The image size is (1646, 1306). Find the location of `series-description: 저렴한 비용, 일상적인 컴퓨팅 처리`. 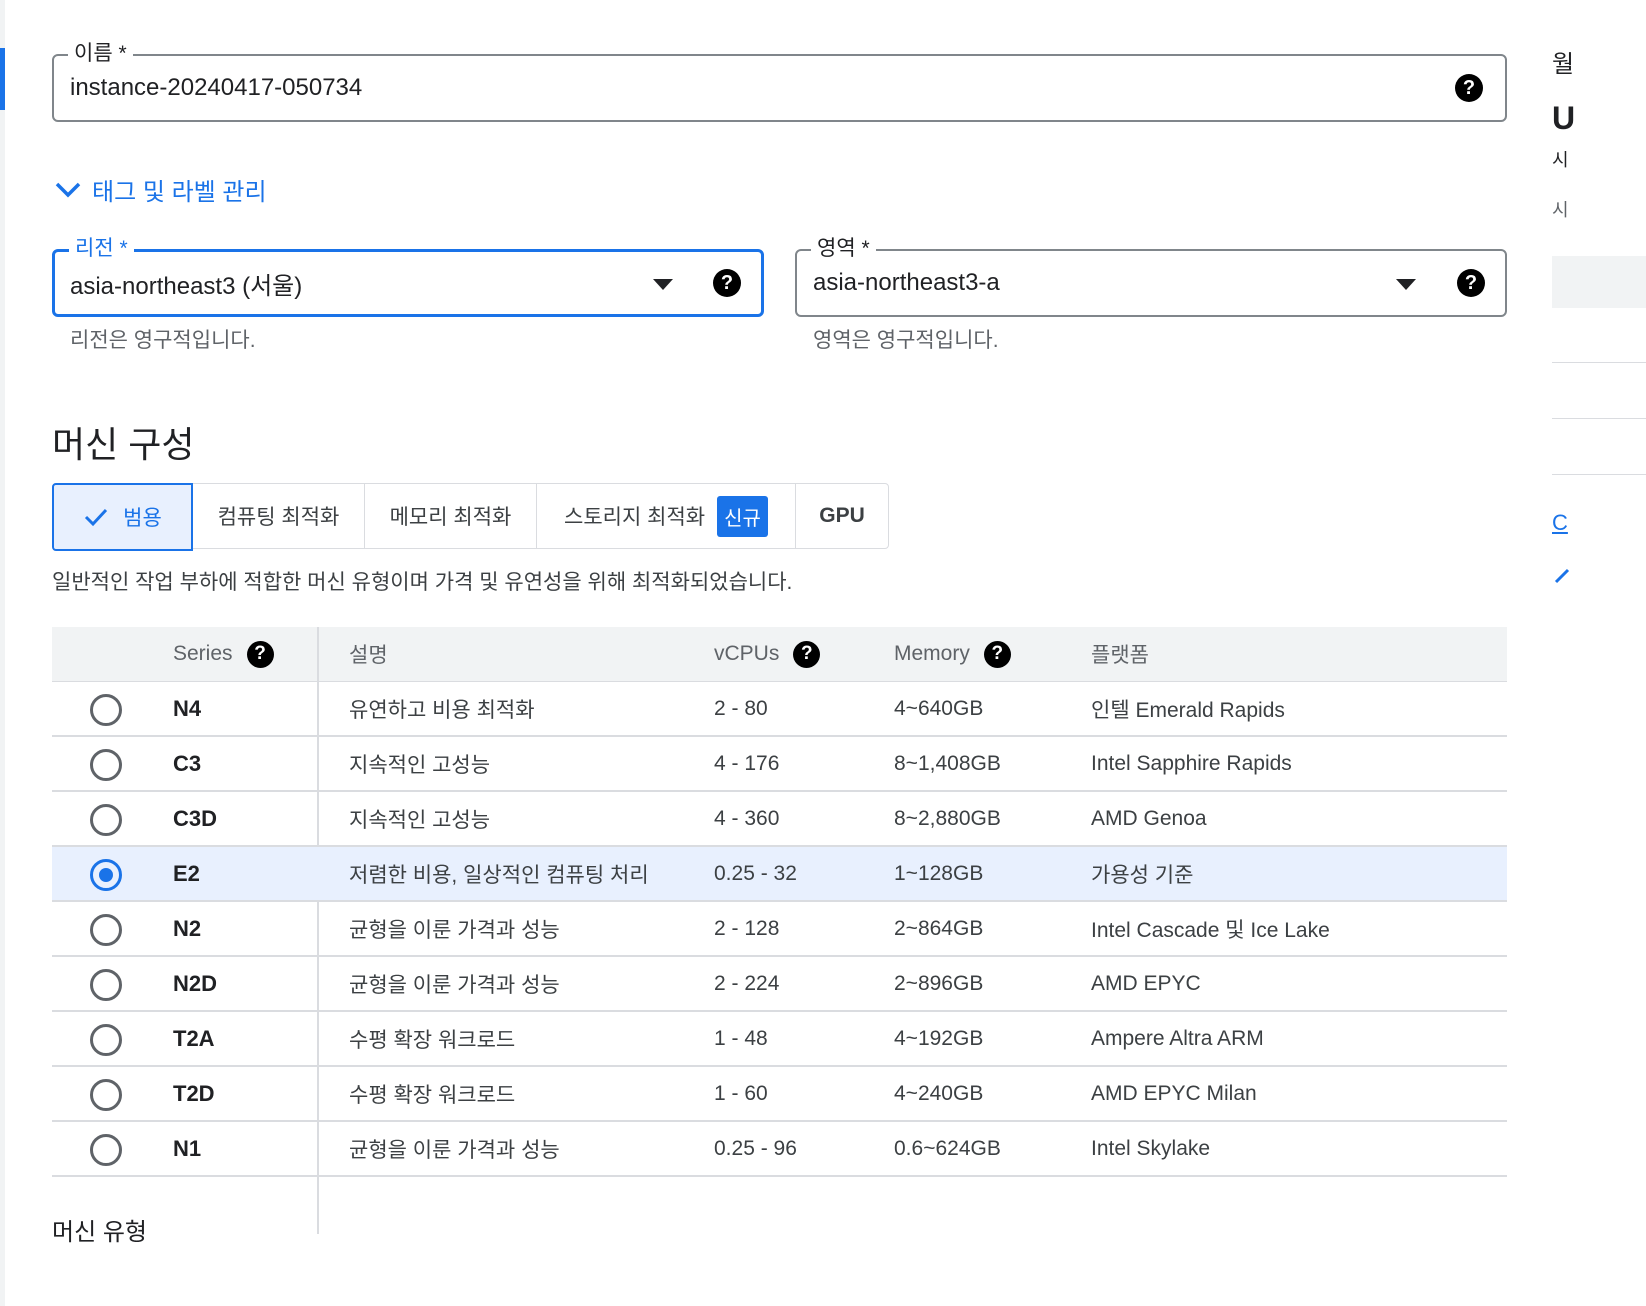

series-description: 저렴한 비용, 일상적인 컴퓨팅 처리 is located at coordinates (499, 875).